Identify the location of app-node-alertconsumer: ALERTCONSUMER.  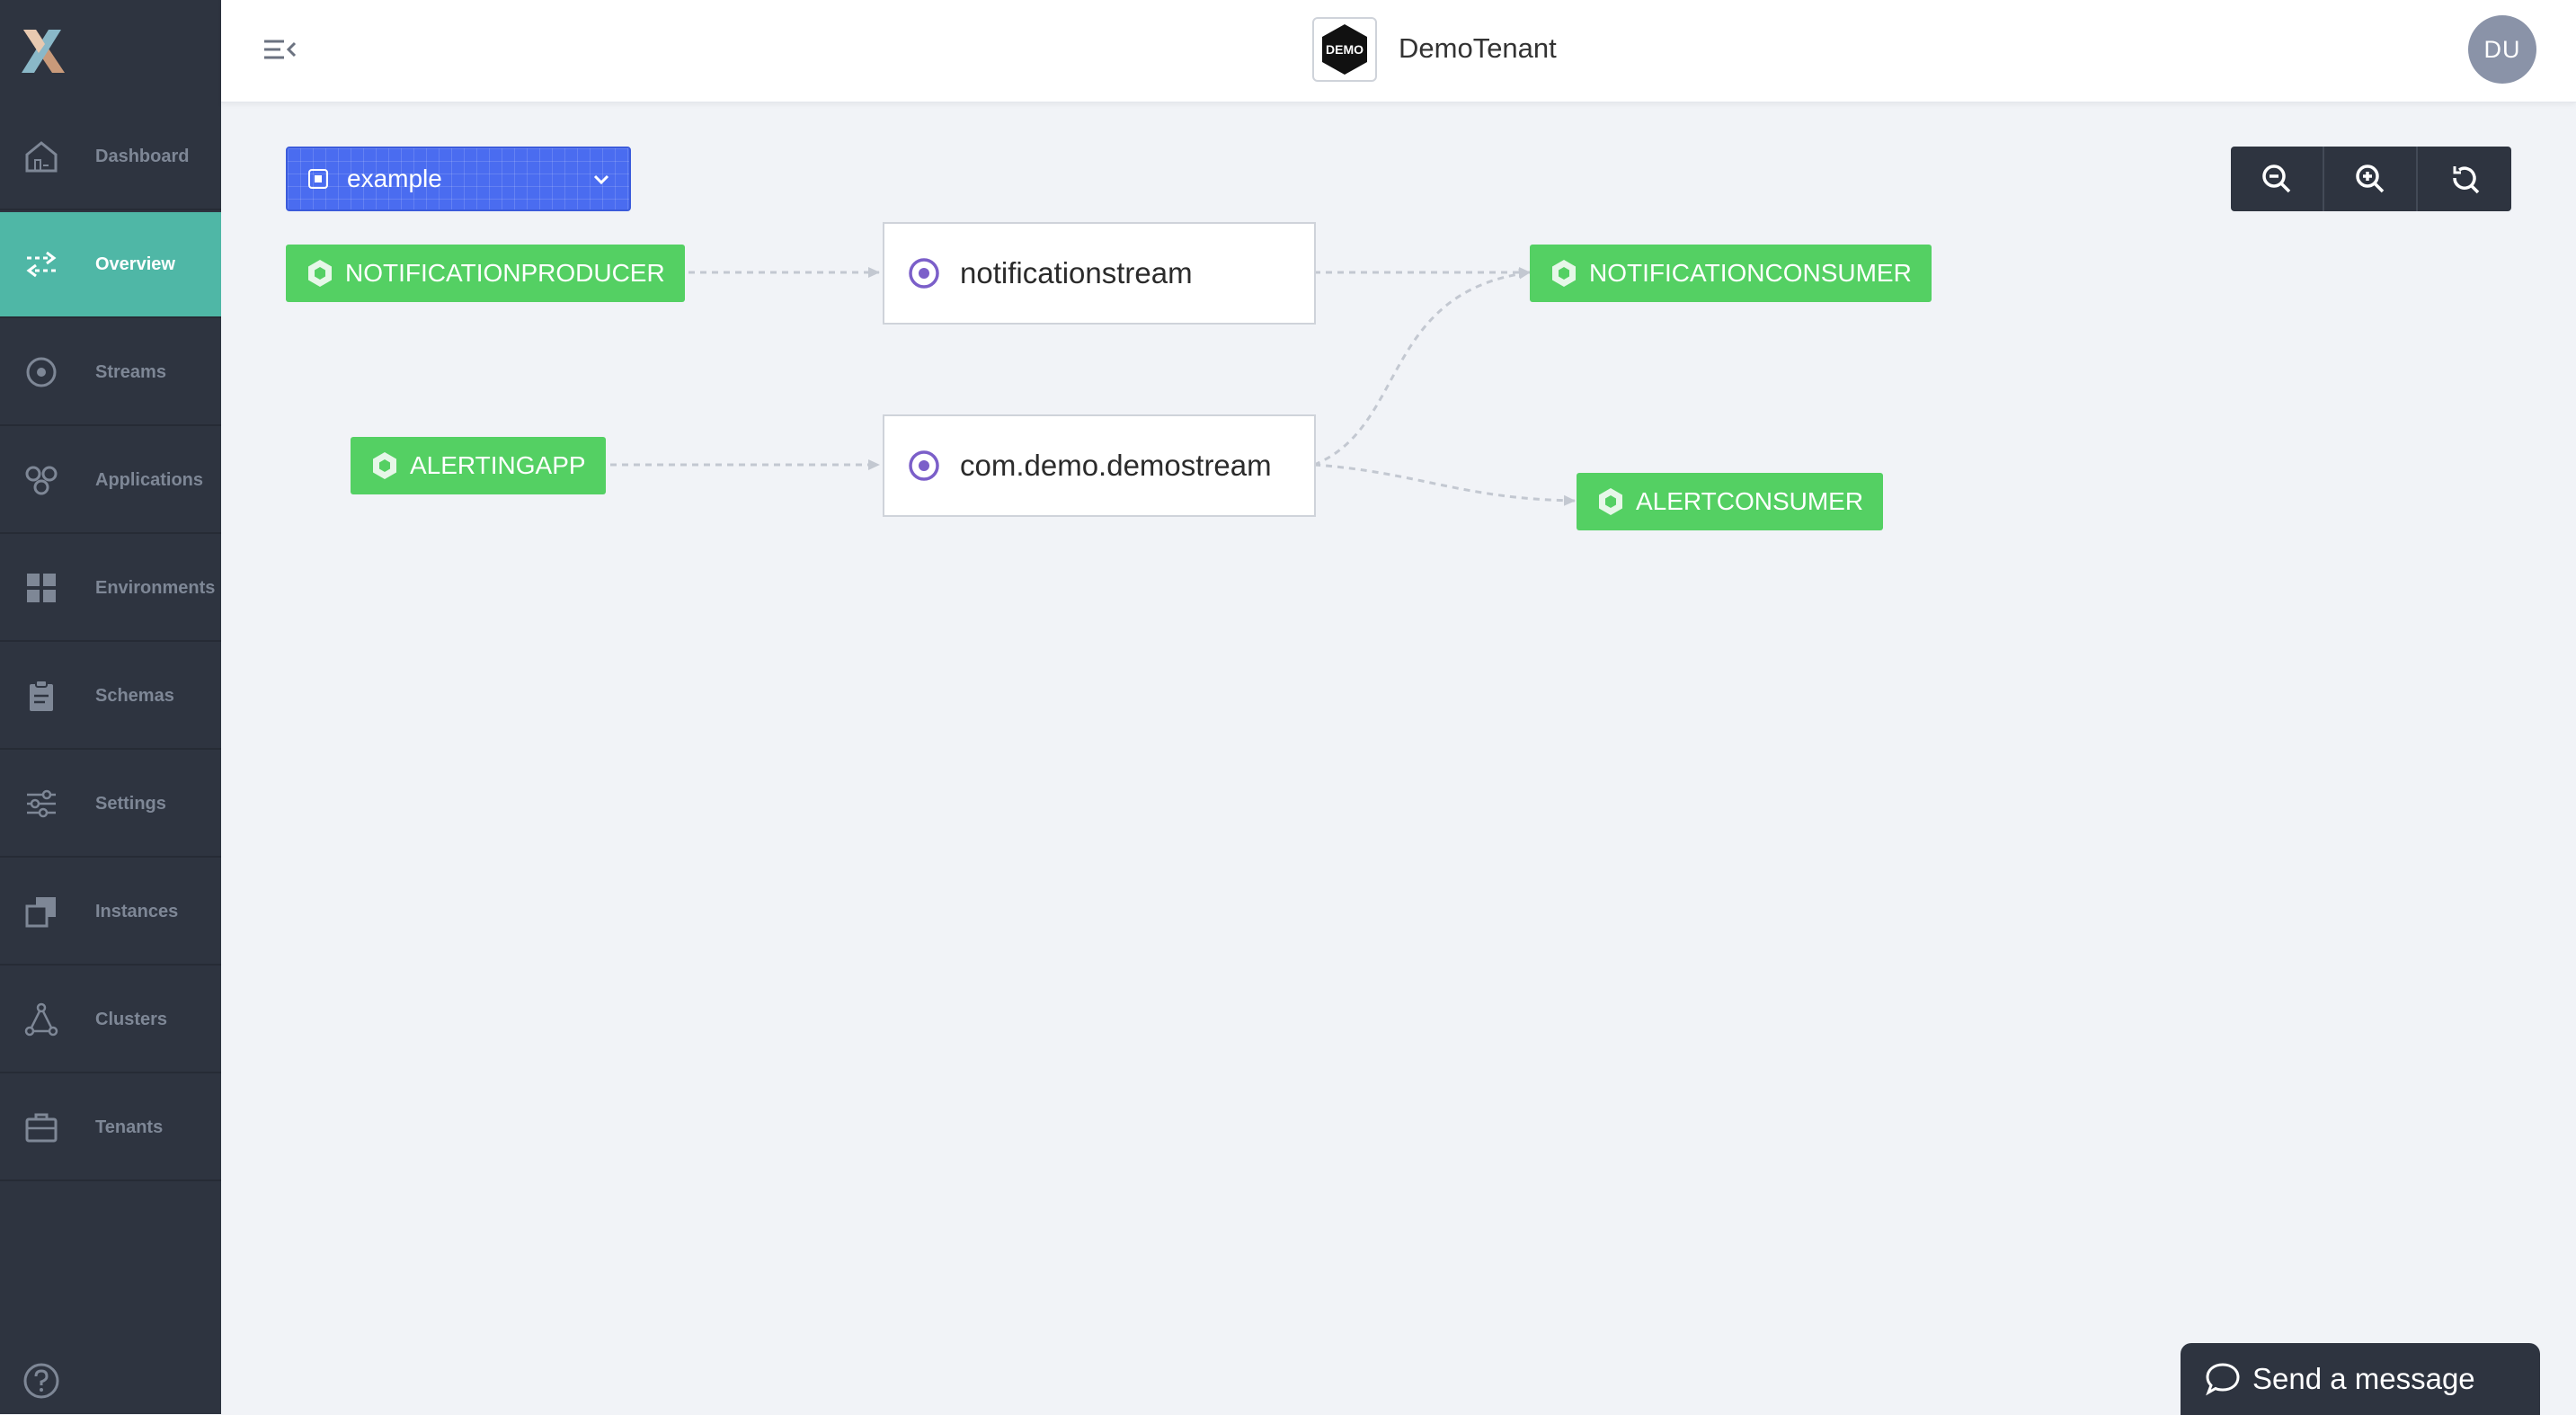
(1730, 501).